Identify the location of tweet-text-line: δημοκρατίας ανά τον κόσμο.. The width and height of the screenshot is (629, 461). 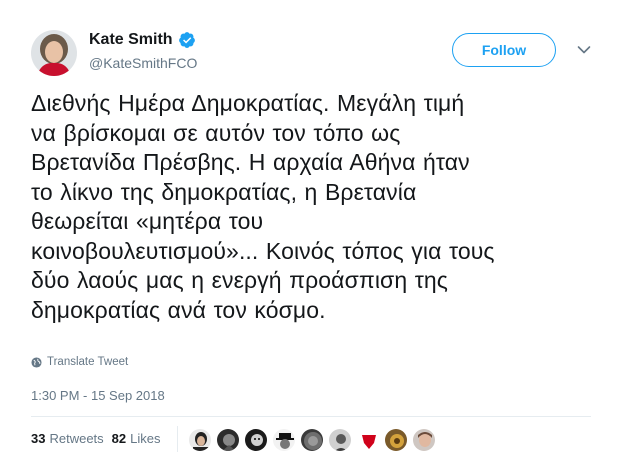
(178, 309).